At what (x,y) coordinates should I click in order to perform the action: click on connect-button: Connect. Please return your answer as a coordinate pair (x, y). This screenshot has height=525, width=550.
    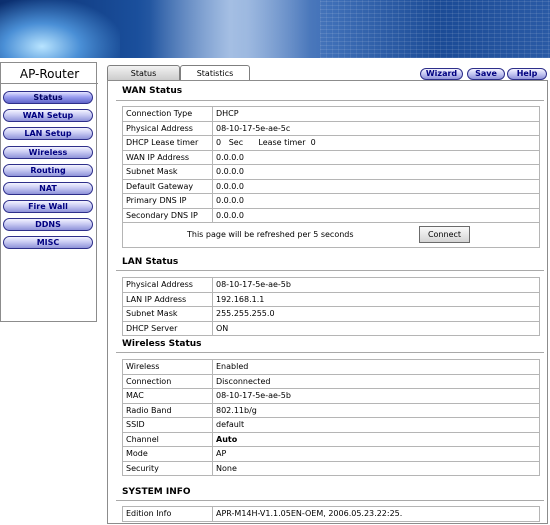
    Looking at the image, I should click on (444, 234).